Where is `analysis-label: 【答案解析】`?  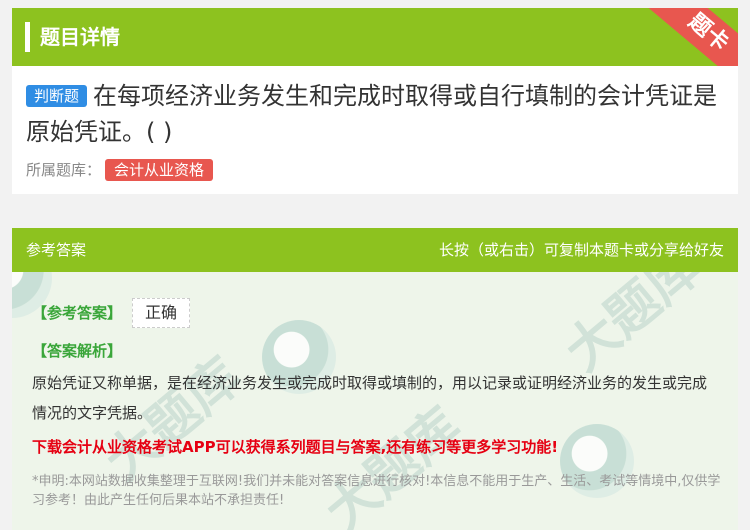 analysis-label: 【答案解析】 is located at coordinates (77, 351).